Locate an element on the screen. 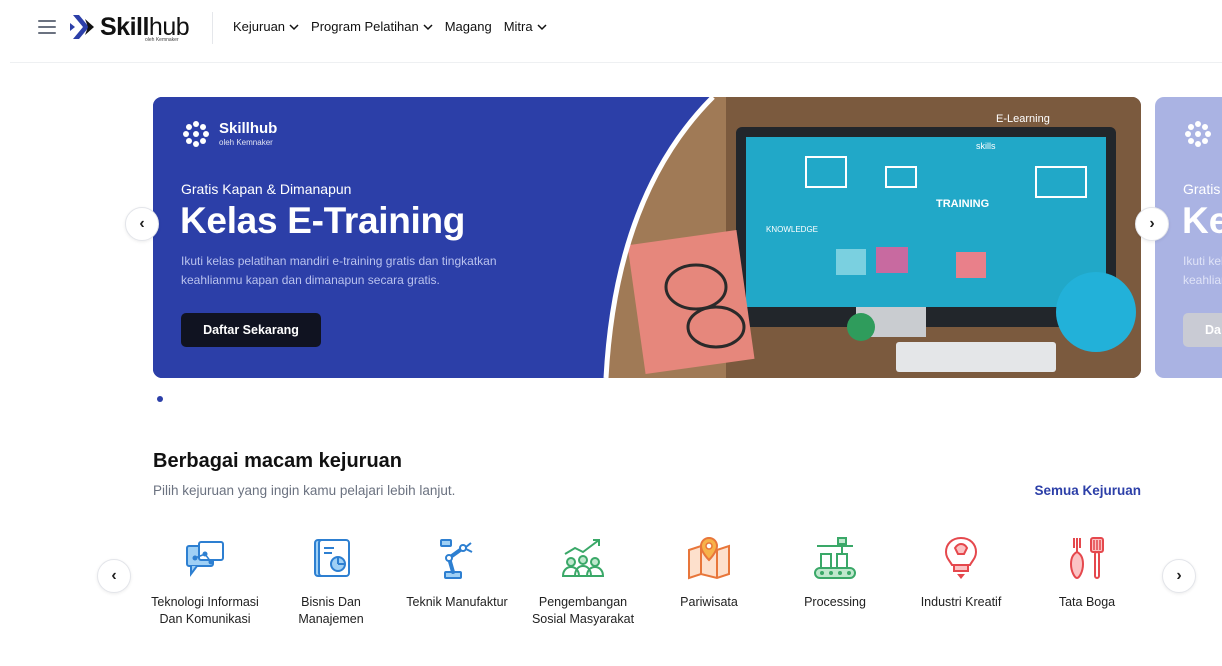 This screenshot has height=666, width=1222. banner-logo: Skillhub oleh Kemnaker is located at coordinates (229, 134).